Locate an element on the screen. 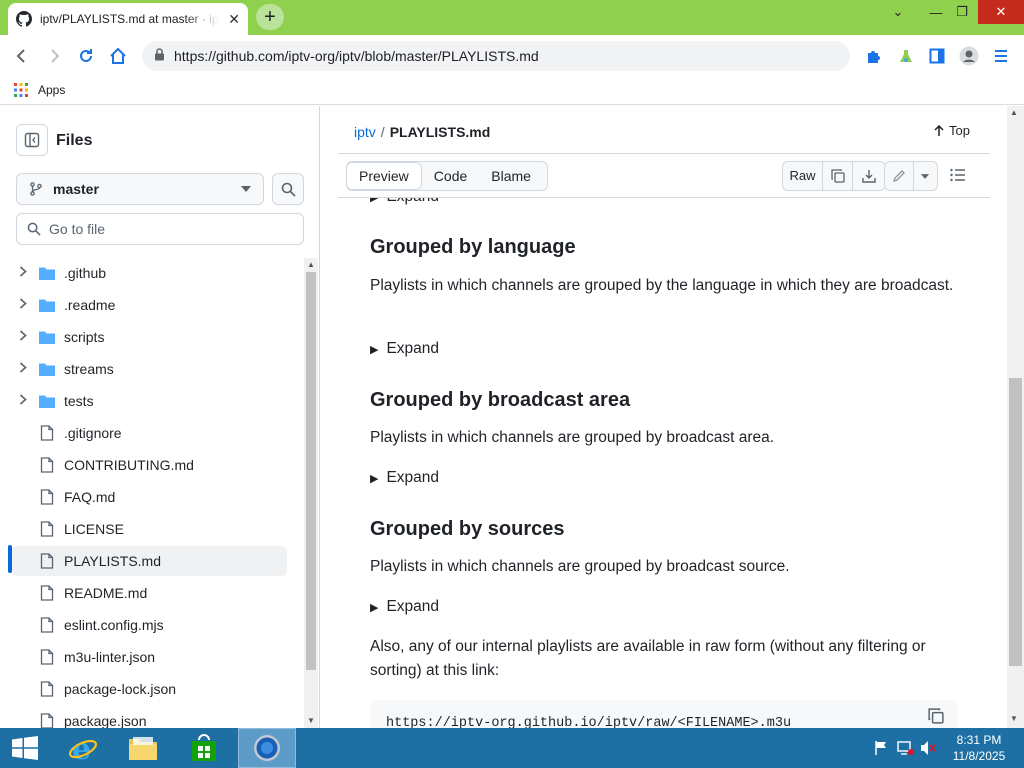 Image resolution: width=1024 pixels, height=768 pixels. tree-file-item: README.md is located at coordinates (149, 593).